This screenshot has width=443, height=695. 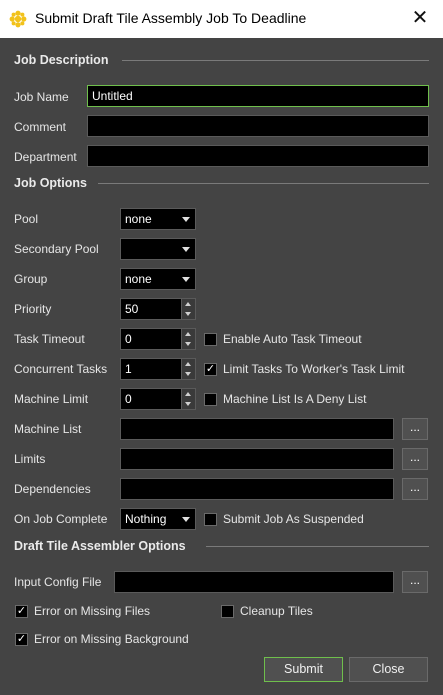 What do you see at coordinates (111, 639) in the screenshot?
I see `missing-background-label: Error on Missing Background` at bounding box center [111, 639].